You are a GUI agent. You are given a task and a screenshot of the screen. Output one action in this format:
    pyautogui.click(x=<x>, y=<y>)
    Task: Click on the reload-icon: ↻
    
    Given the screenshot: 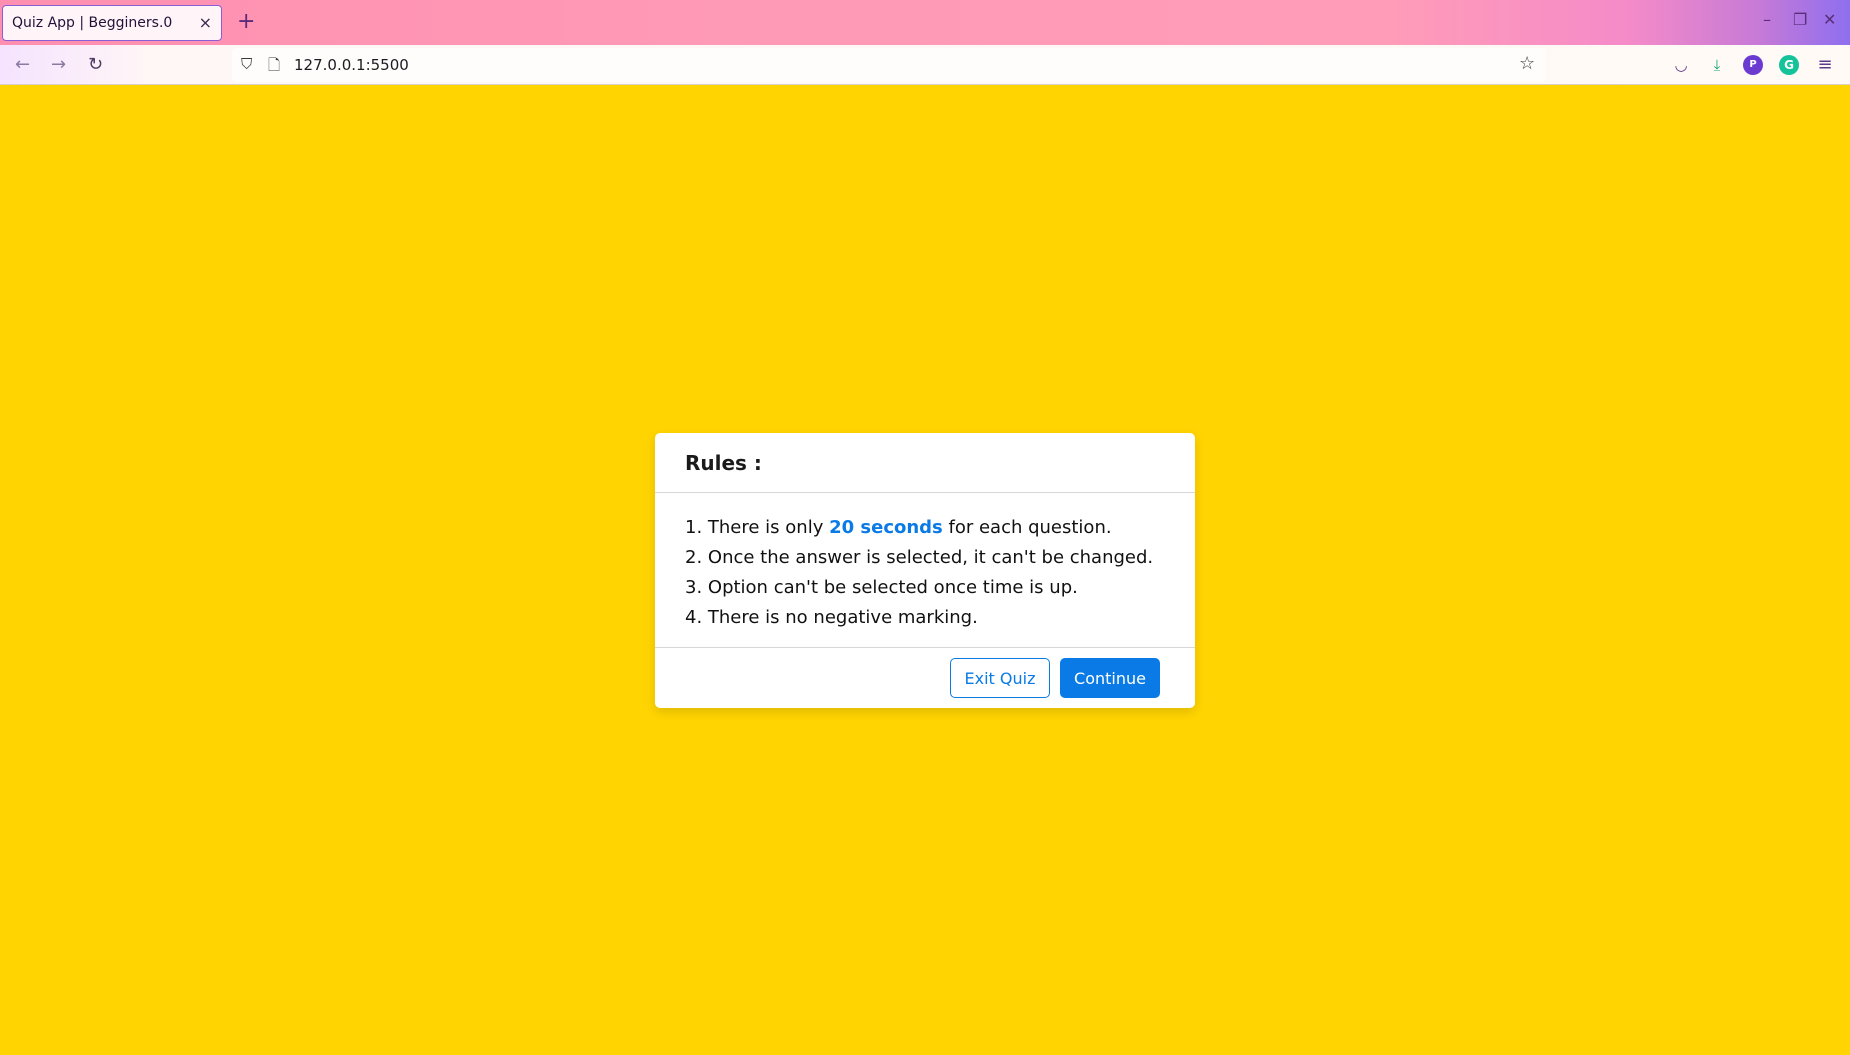 What is the action you would take?
    pyautogui.click(x=95, y=65)
    